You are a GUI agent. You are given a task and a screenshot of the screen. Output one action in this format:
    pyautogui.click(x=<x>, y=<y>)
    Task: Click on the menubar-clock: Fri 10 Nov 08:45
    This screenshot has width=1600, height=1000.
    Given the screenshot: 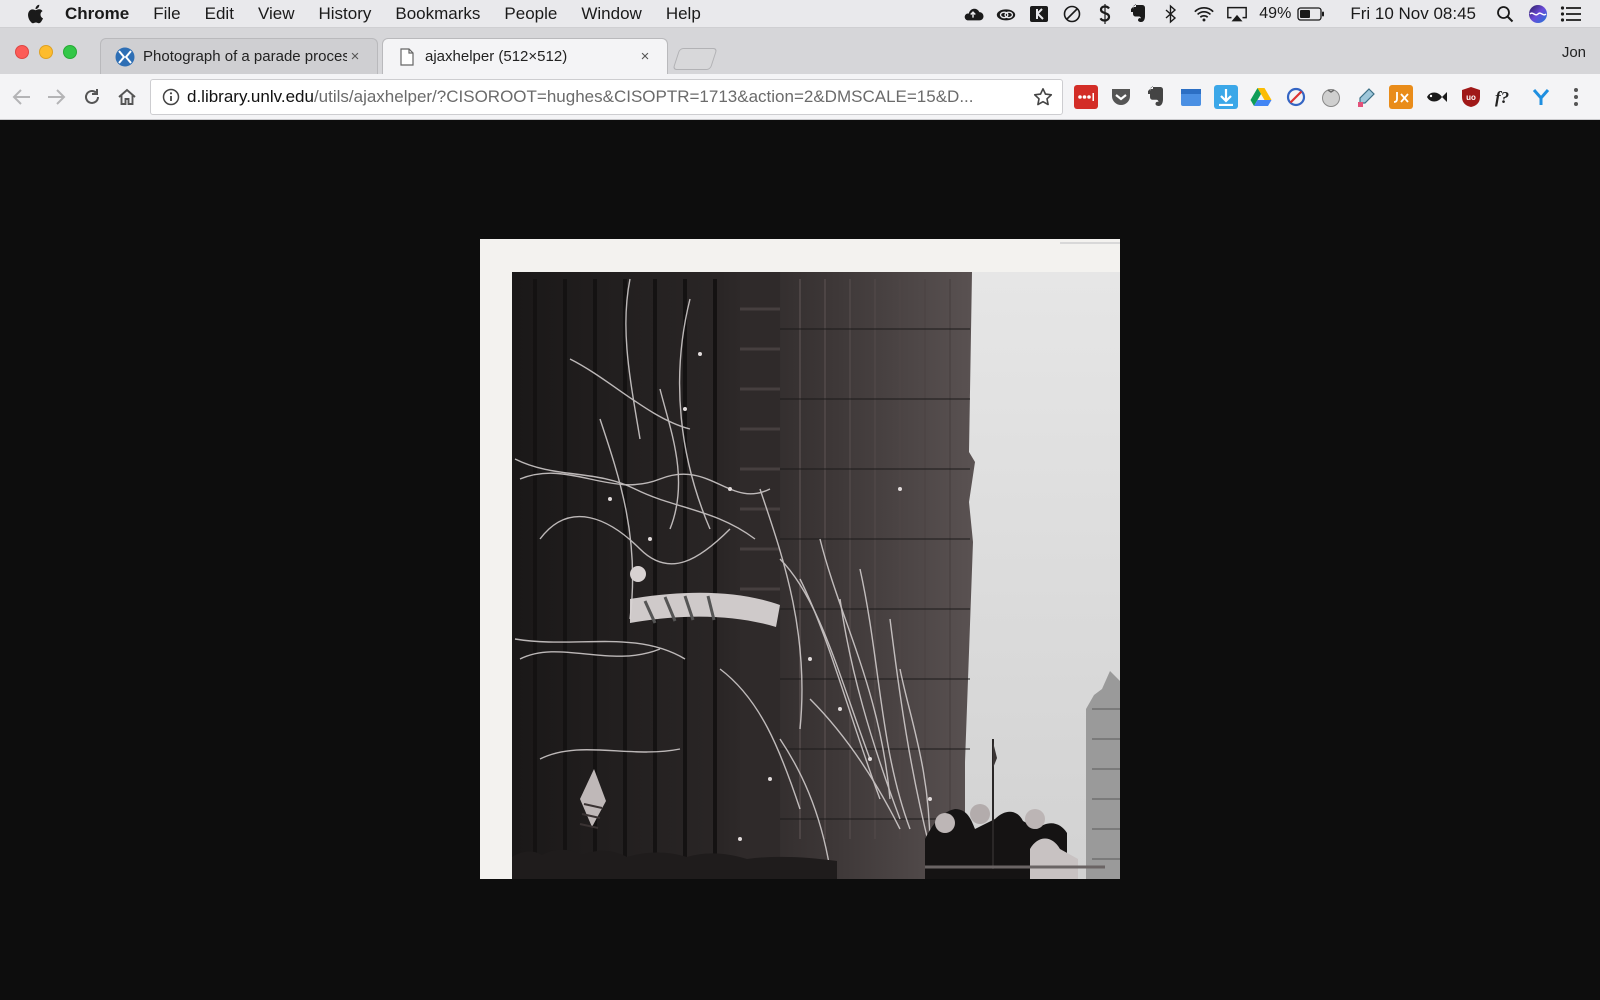 What is the action you would take?
    pyautogui.click(x=1413, y=14)
    